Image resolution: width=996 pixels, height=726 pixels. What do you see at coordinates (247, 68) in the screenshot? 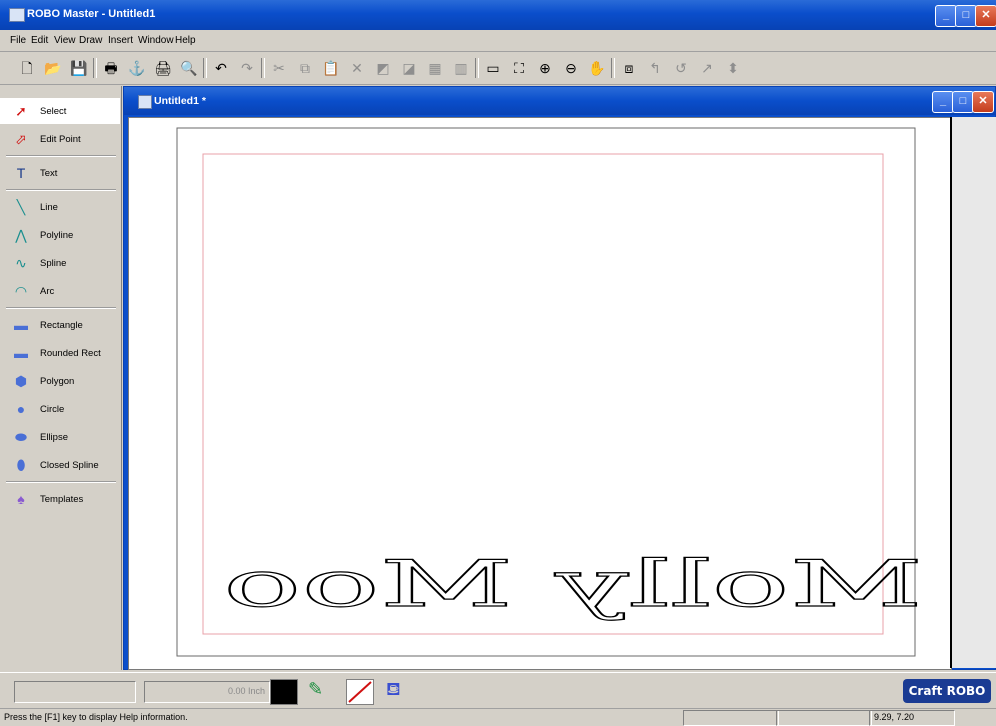
I see `redo-icon: ↷` at bounding box center [247, 68].